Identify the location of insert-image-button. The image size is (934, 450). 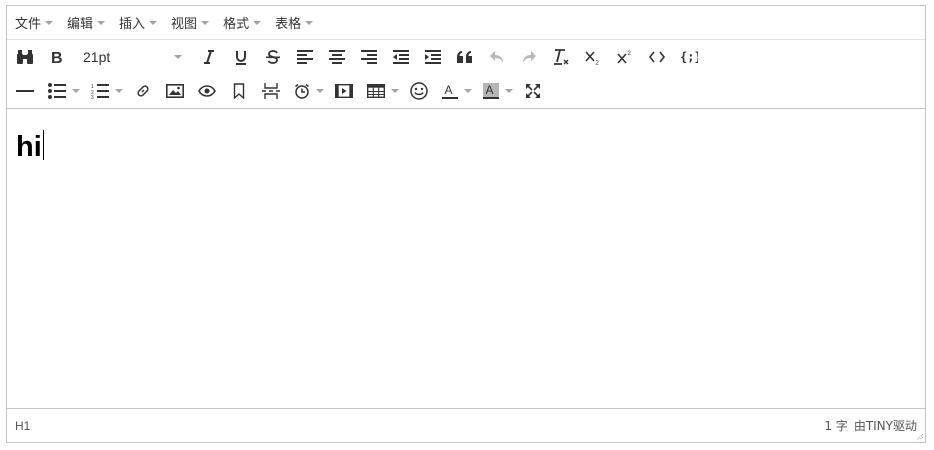
(175, 91).